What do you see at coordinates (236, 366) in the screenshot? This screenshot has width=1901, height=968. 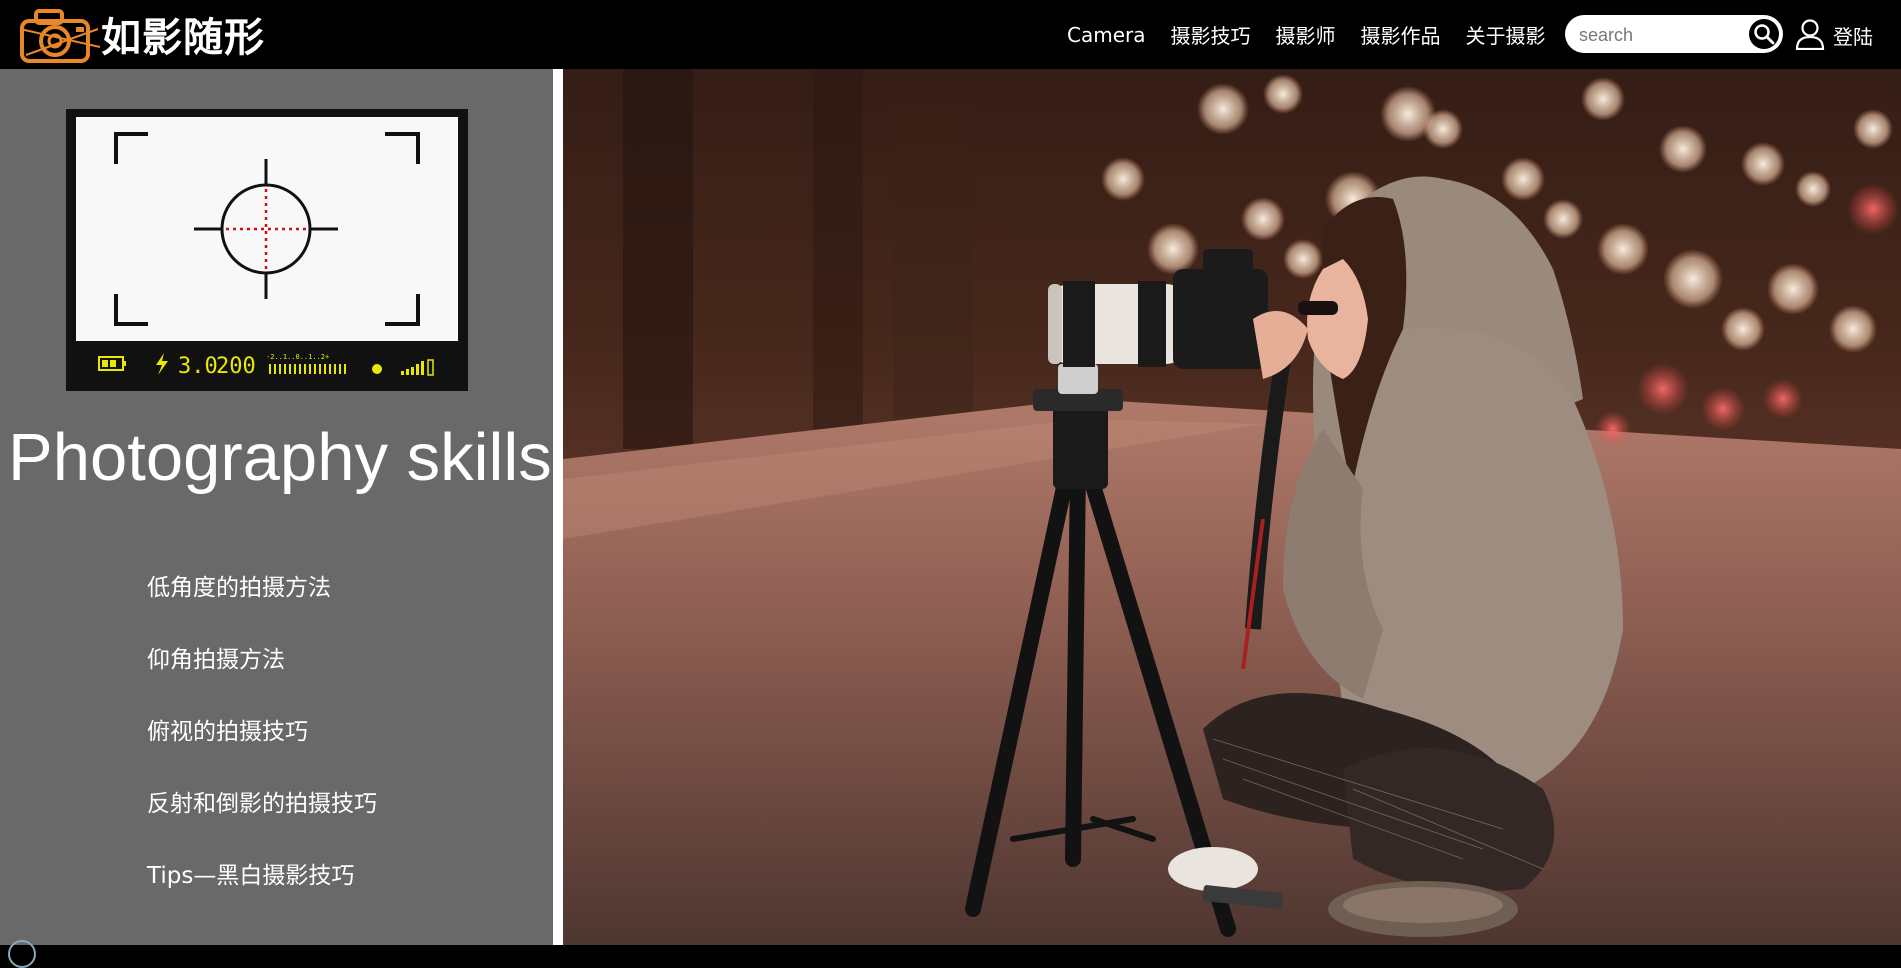 I see `lcd-shutter-value: 200` at bounding box center [236, 366].